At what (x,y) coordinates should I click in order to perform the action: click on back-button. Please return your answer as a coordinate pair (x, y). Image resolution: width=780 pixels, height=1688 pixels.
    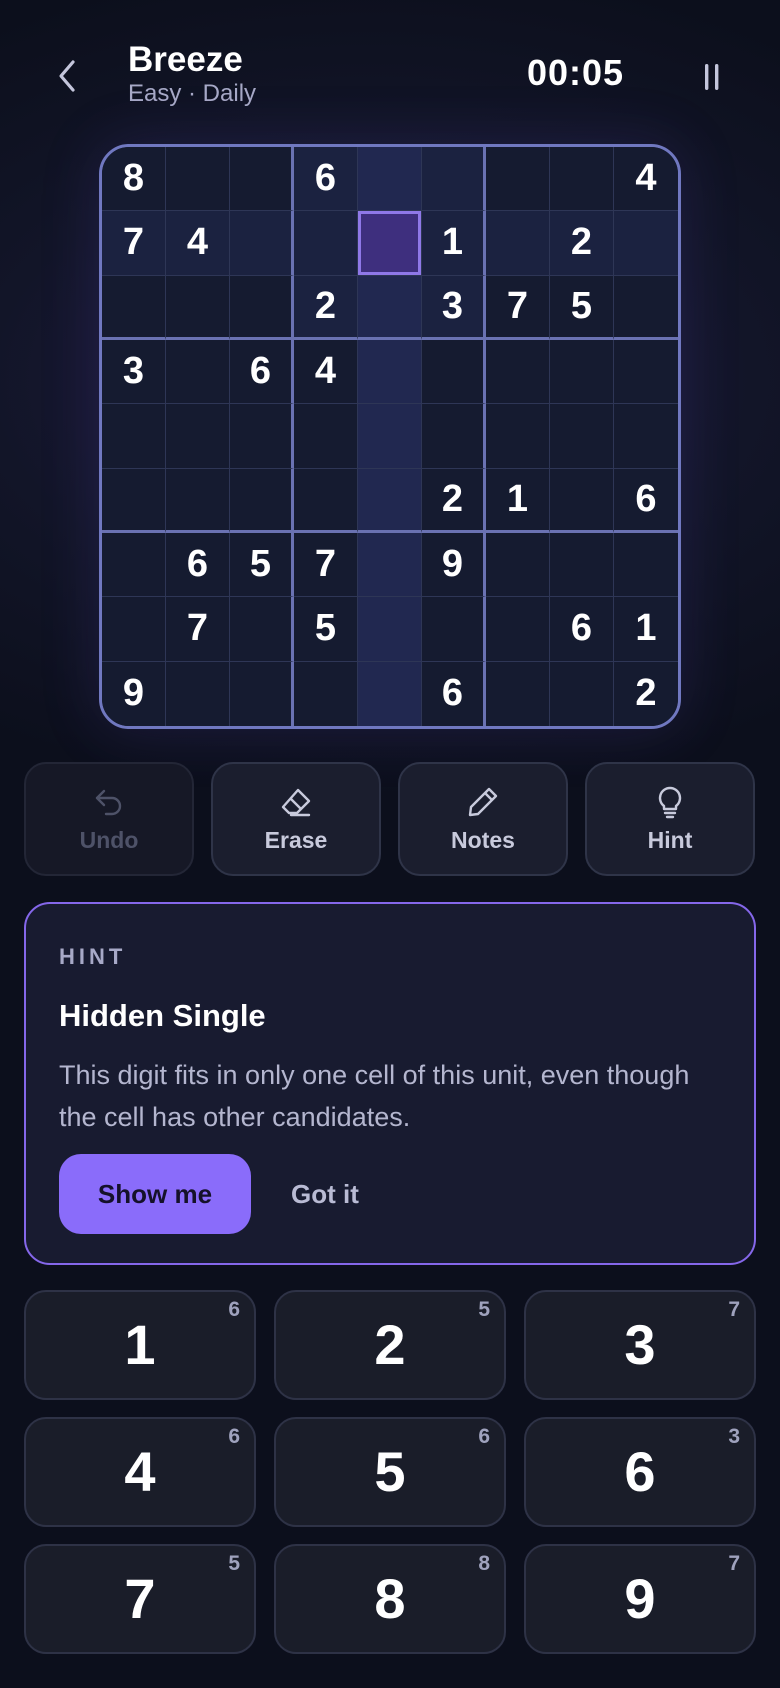
    Looking at the image, I should click on (67, 76).